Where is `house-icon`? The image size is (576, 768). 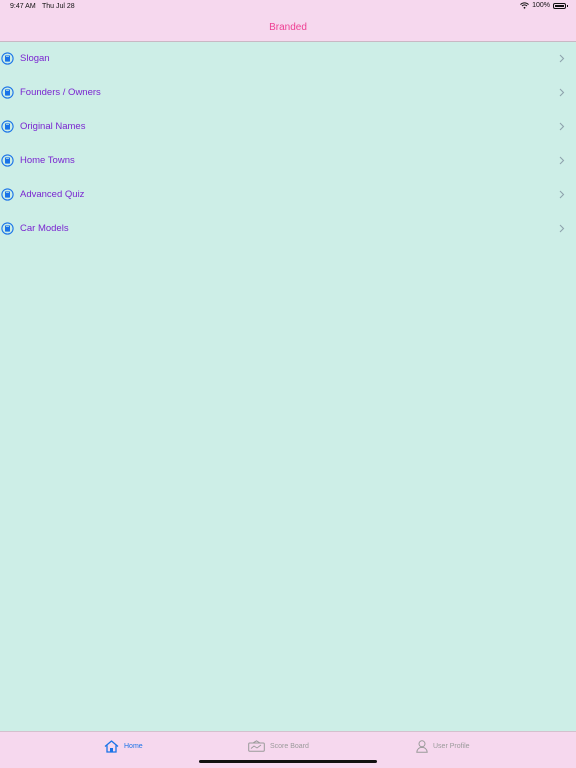
house-icon is located at coordinates (111, 746).